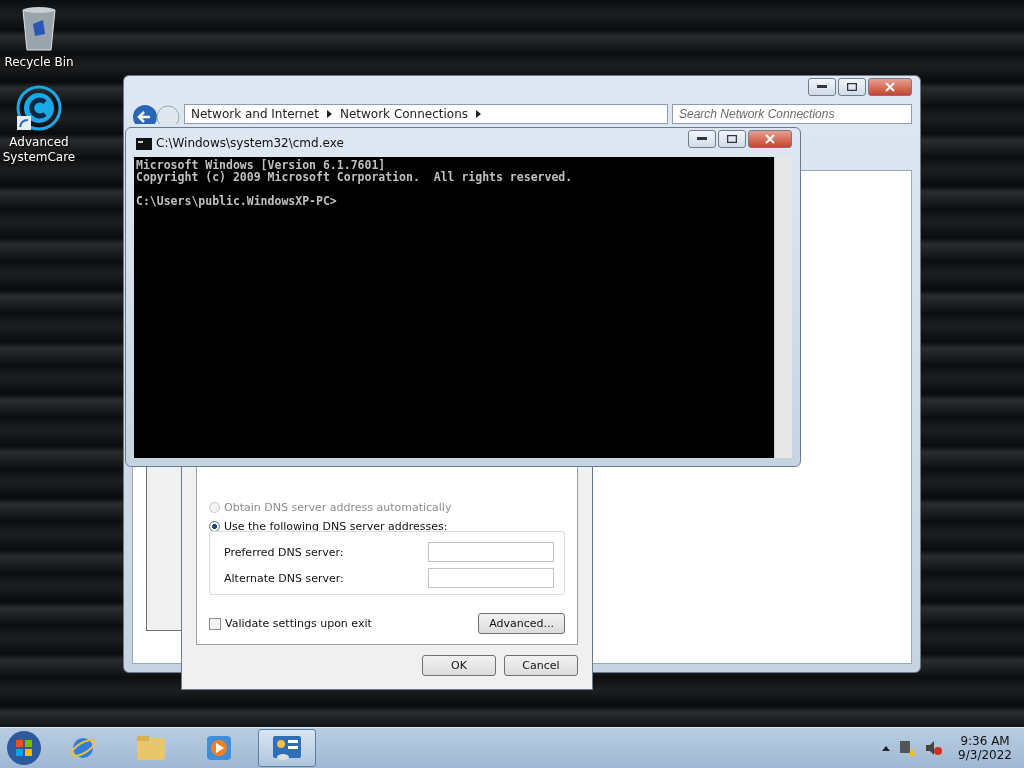 The image size is (1024, 768). I want to click on console-icon, so click(144, 144).